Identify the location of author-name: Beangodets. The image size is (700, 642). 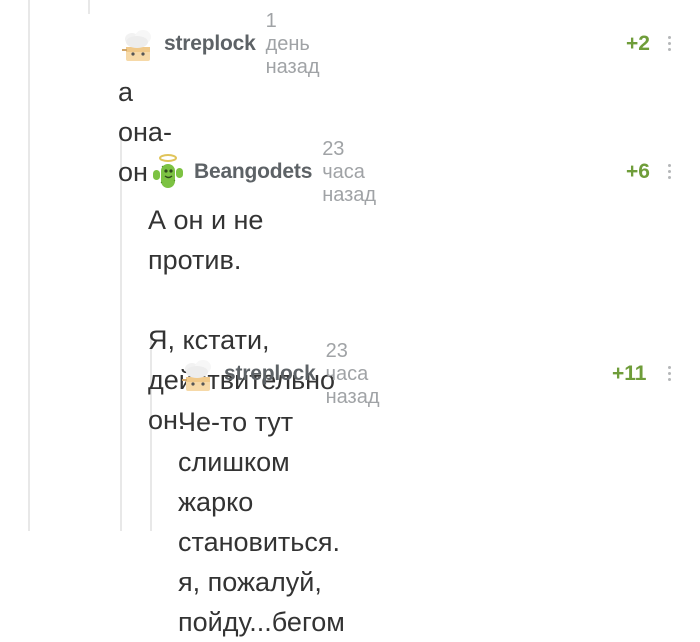
(253, 172).